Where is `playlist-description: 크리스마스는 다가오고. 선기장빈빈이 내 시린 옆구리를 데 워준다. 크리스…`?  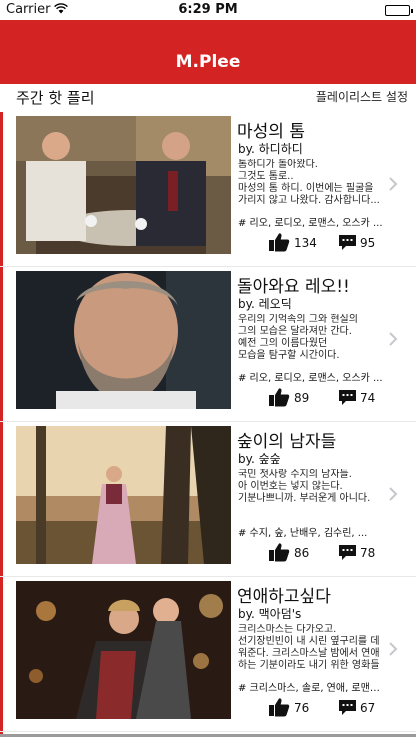
playlist-description: 크리스마스는 다가오고. 선기장빈빈이 내 시린 옆구리를 데 워준다. 크리스… is located at coordinates (309, 647).